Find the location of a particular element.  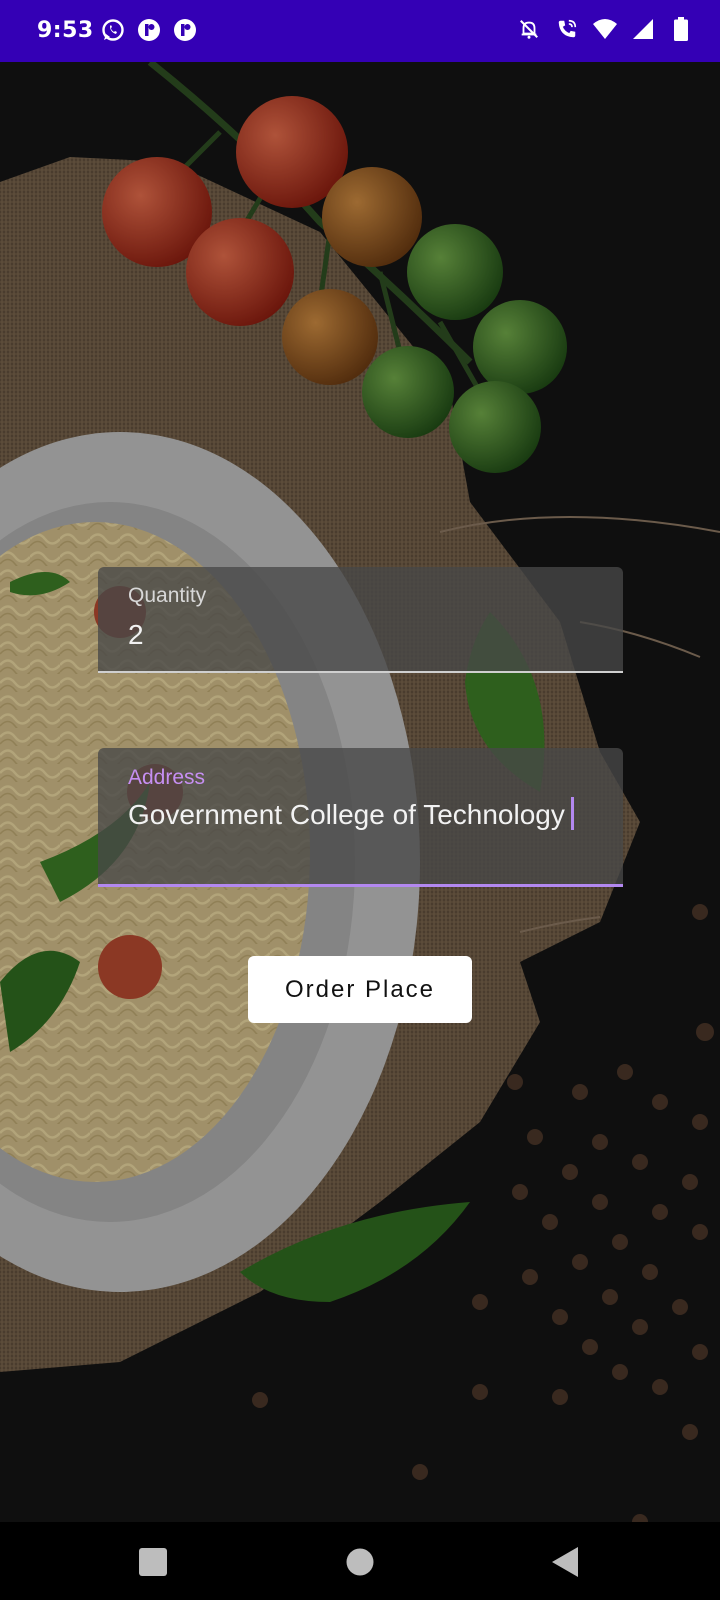

status-bar: 9:53 is located at coordinates (360, 31).